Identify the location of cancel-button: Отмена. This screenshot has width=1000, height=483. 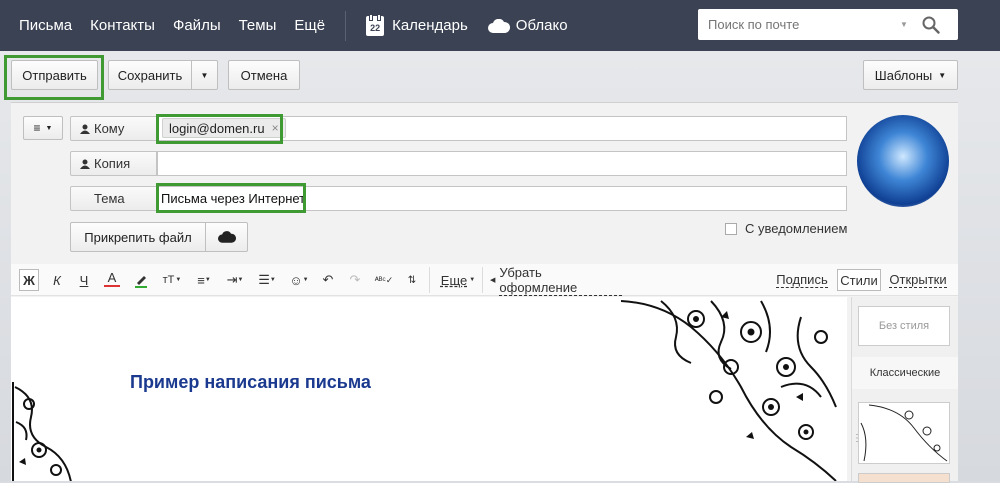
(264, 75).